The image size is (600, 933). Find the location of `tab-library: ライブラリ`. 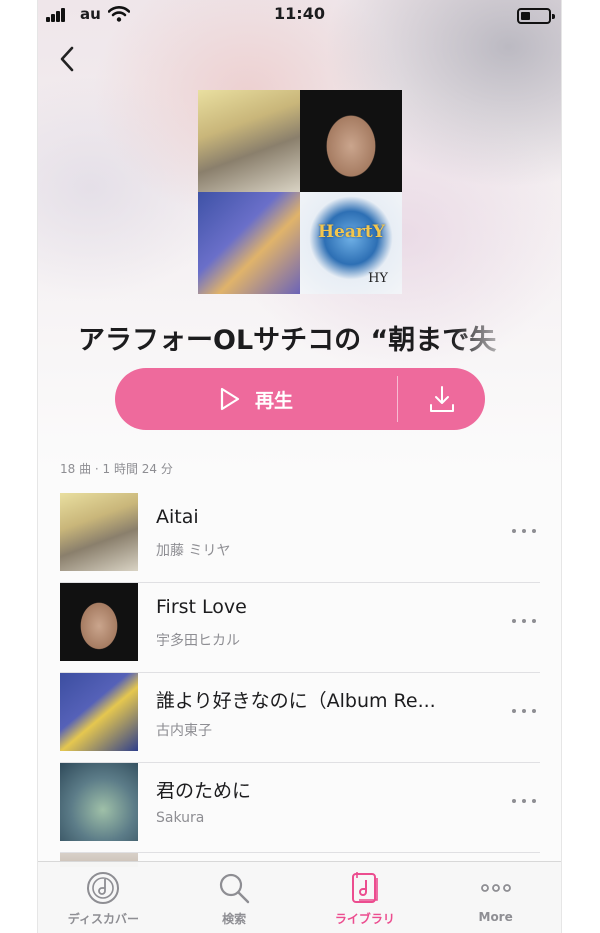

tab-library: ライブラリ is located at coordinates (365, 897).